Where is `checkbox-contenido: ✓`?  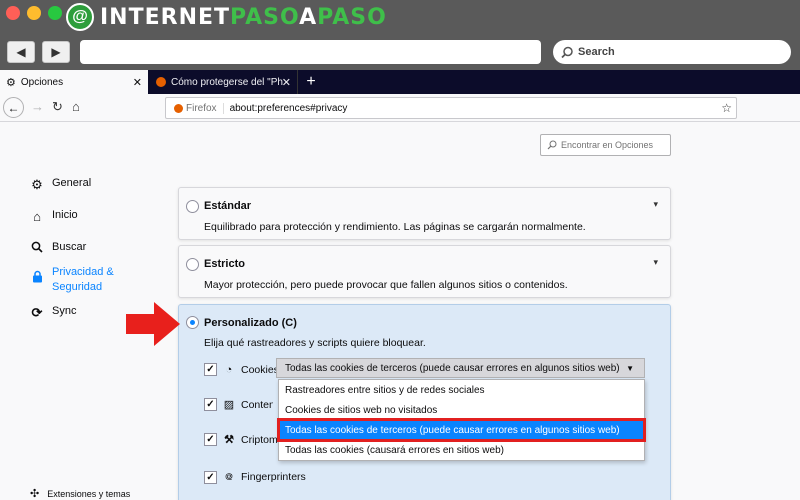
checkbox-contenido: ✓ is located at coordinates (210, 404).